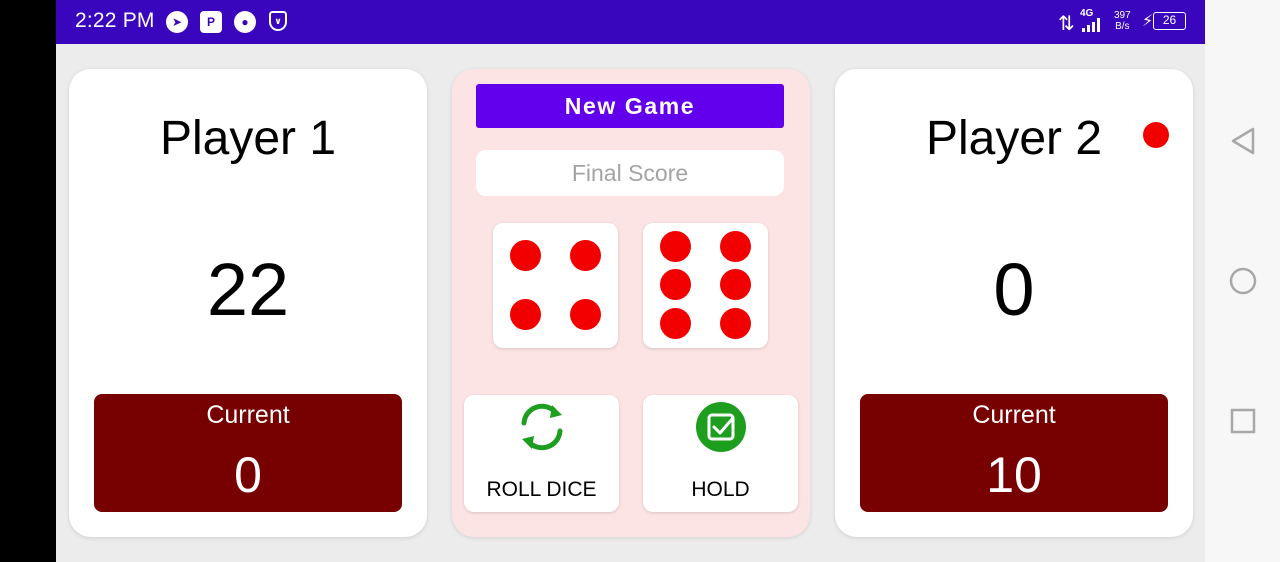  Describe the element at coordinates (1243, 421) in the screenshot. I see `square-recents-icon` at that location.